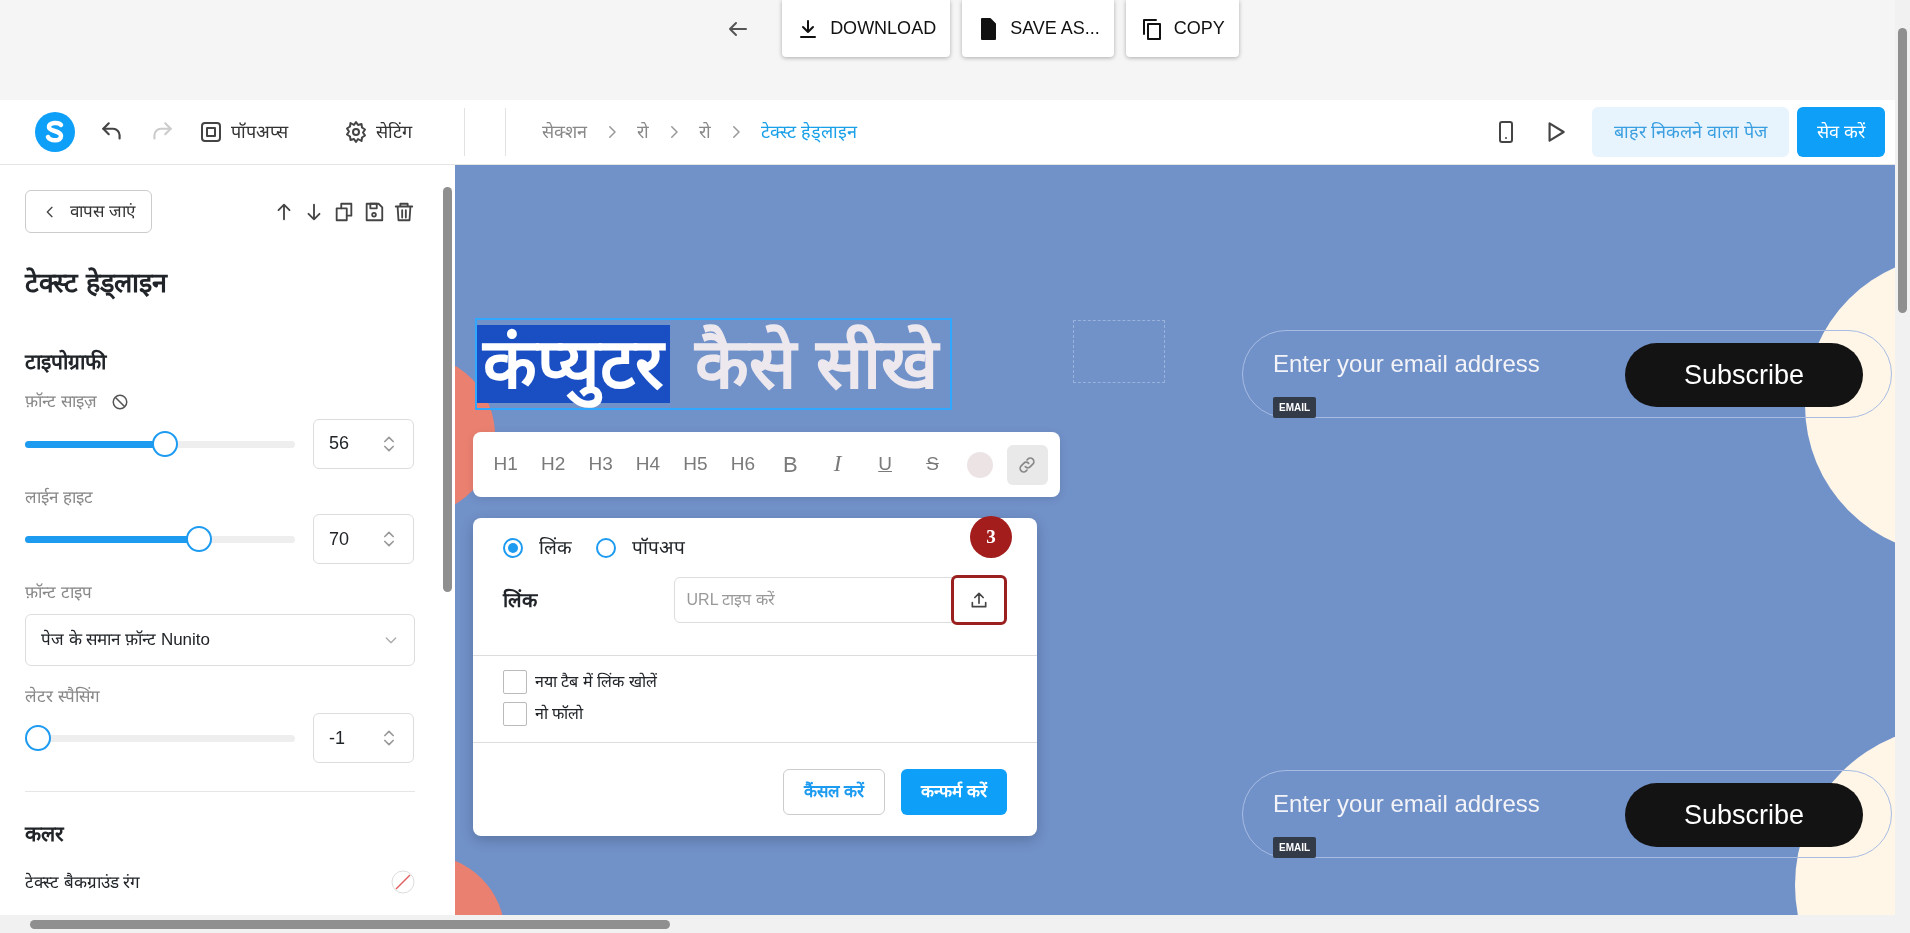  I want to click on field-label: फ़ॉन्ट टाइप, so click(58, 593).